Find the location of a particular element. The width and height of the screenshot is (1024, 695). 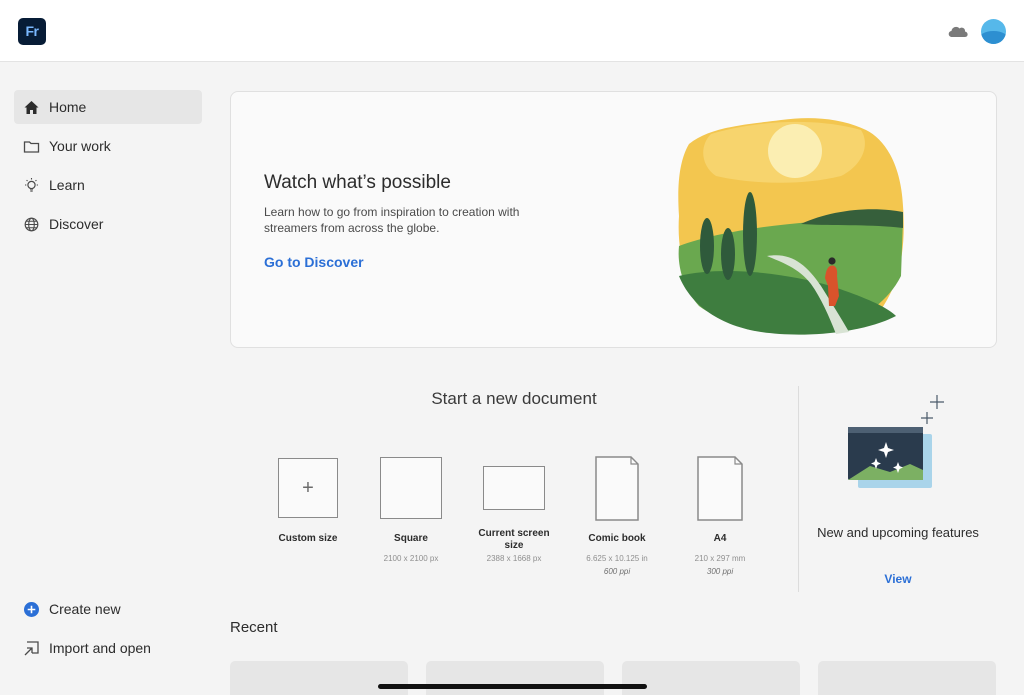

lightbulb-icon is located at coordinates (31, 184).